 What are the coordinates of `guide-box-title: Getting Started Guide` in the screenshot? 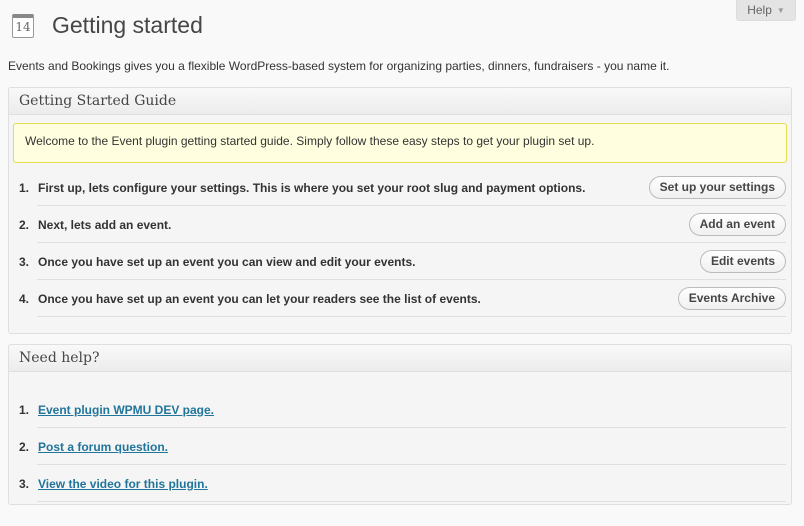 It's located at (400, 101).